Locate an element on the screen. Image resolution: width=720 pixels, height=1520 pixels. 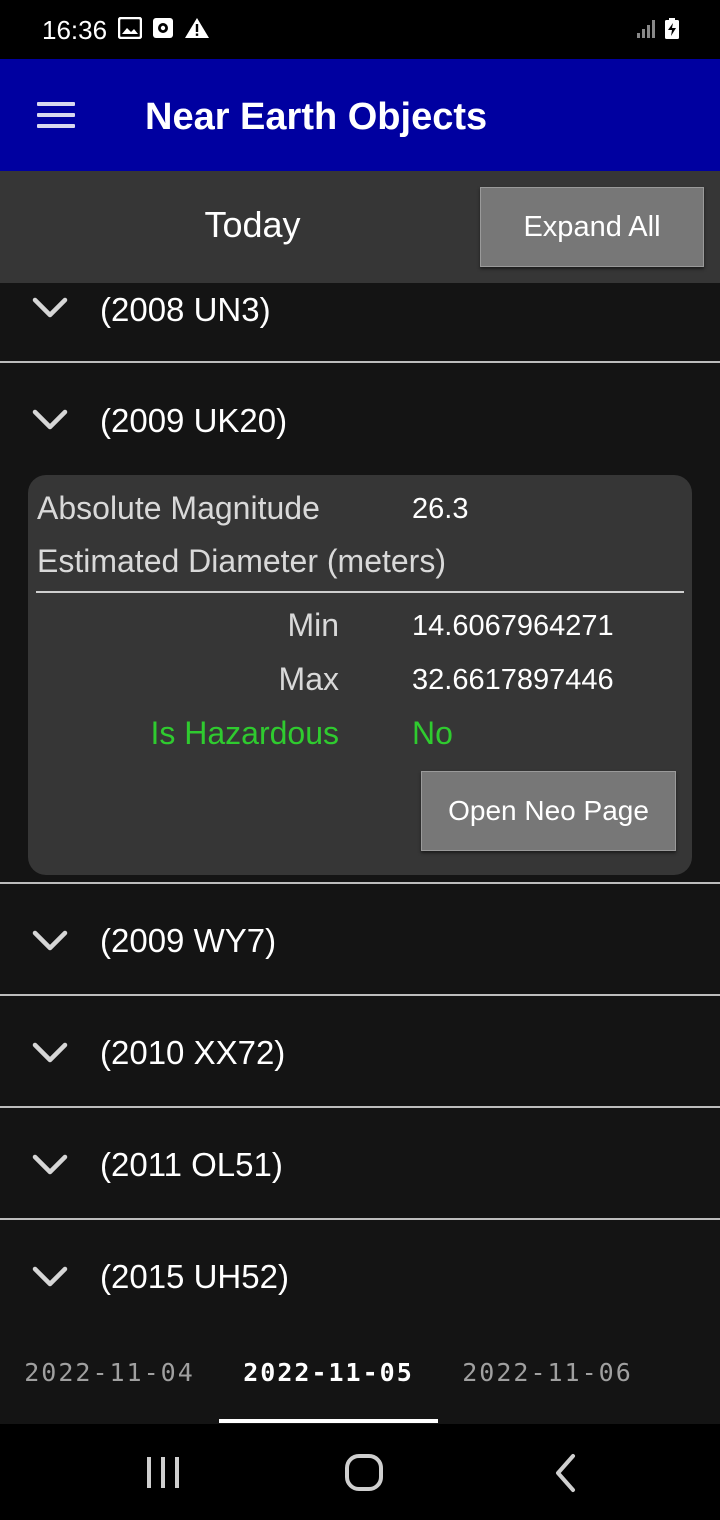
estimated-diameter-label: Estimated Diameter (meters) is located at coordinates (241, 561).